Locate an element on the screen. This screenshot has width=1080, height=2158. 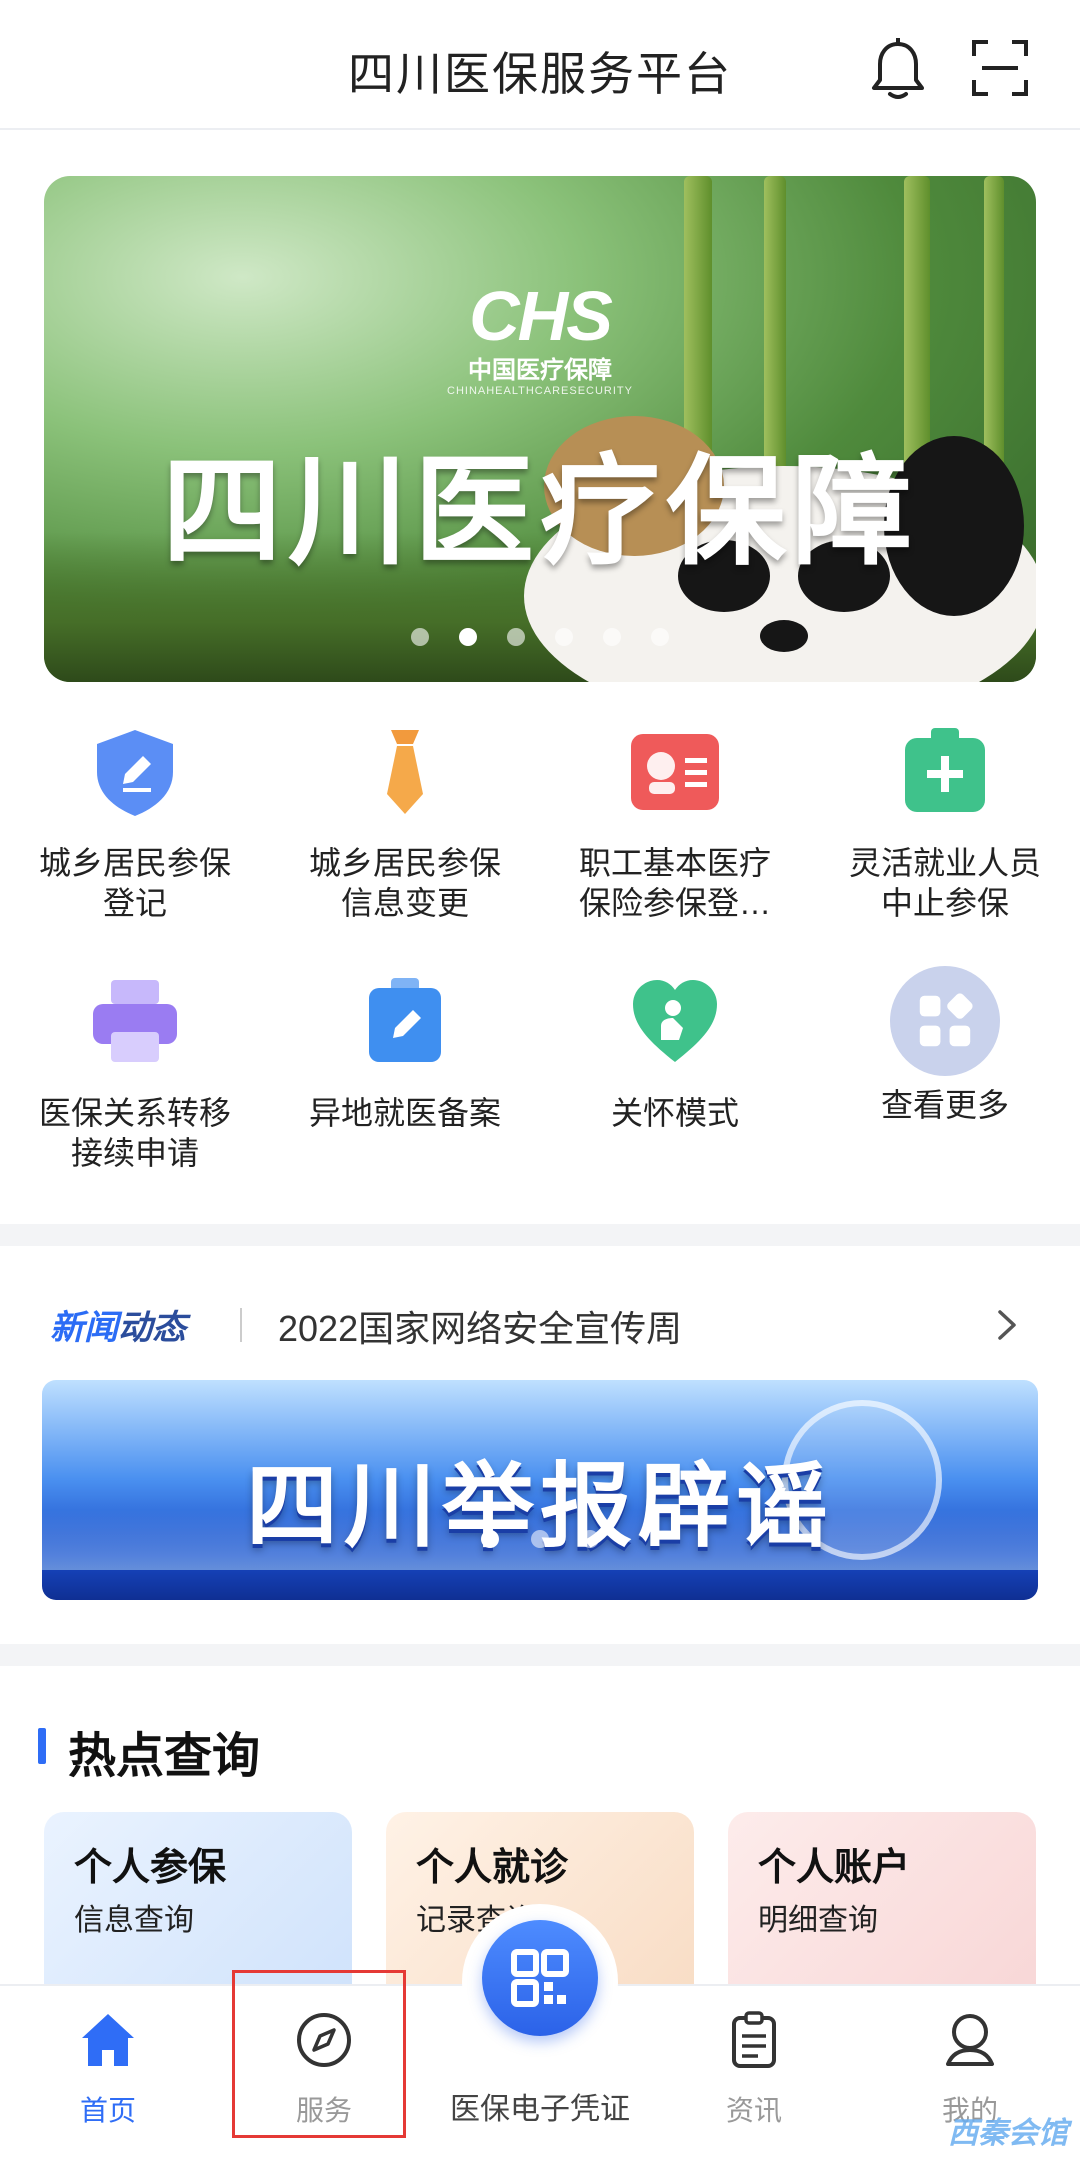
hot-query-title: 热点查询 is located at coordinates (164, 1756).